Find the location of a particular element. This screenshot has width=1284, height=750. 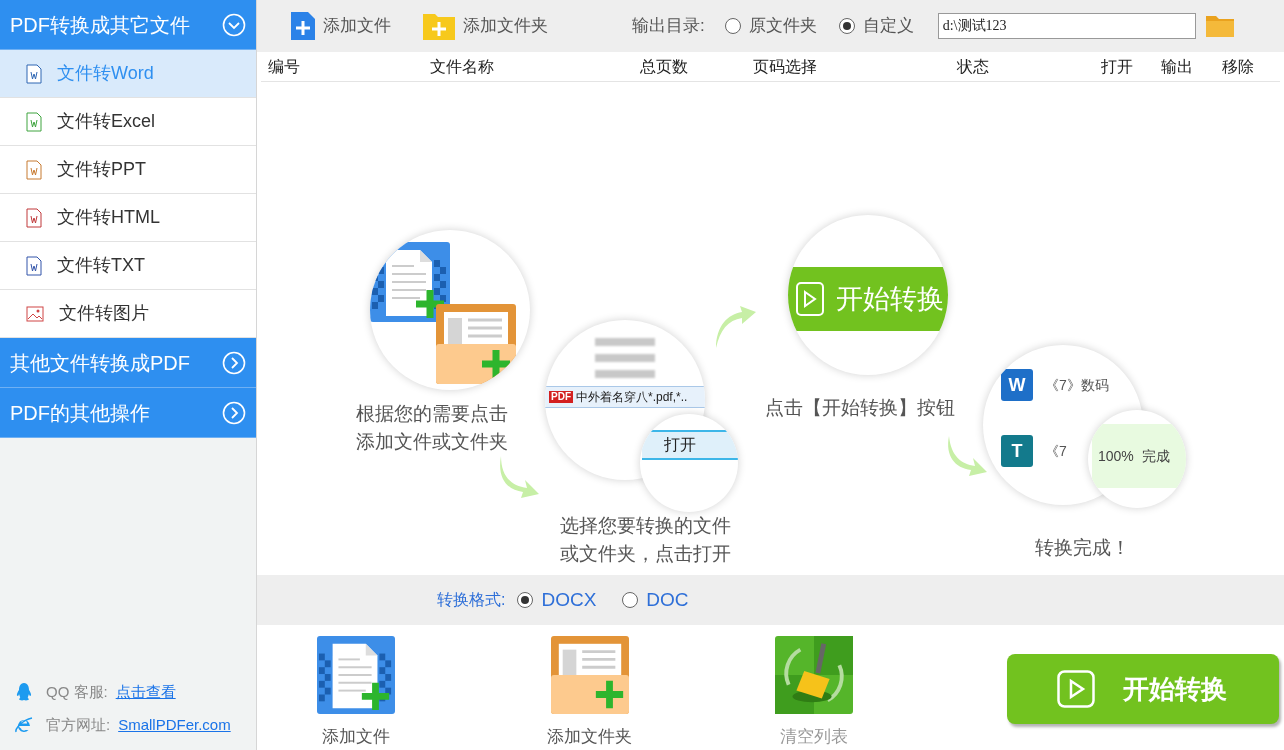

file-type-icon: W is located at coordinates (1017, 385).